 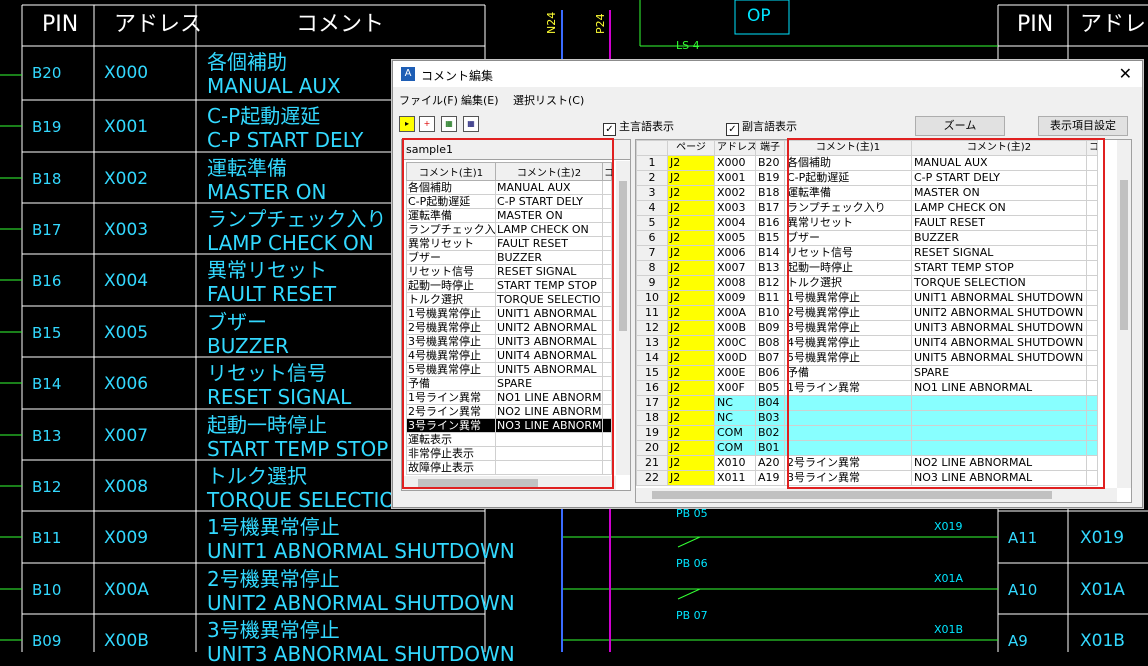 What do you see at coordinates (735, 148) in the screenshot?
I see `right-col-header-address: アドレス` at bounding box center [735, 148].